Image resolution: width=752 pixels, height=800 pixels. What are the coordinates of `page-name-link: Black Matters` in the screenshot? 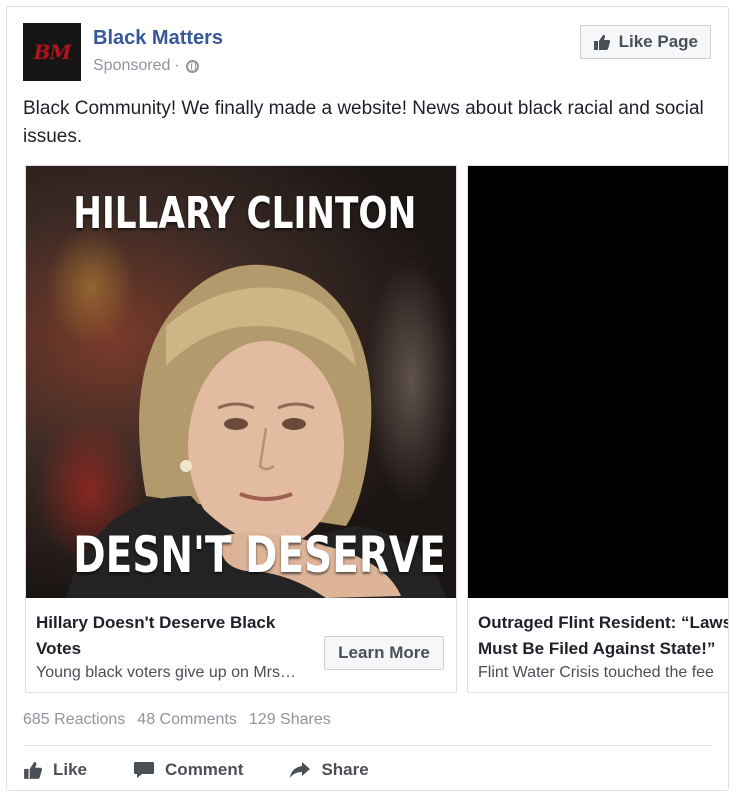 It's located at (158, 38).